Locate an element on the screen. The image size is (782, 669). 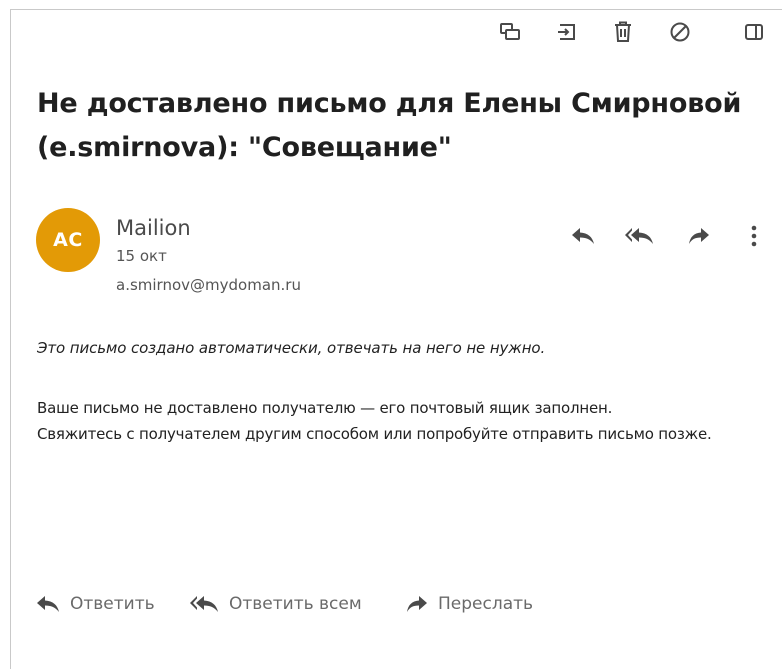
block-icon is located at coordinates (680, 32).